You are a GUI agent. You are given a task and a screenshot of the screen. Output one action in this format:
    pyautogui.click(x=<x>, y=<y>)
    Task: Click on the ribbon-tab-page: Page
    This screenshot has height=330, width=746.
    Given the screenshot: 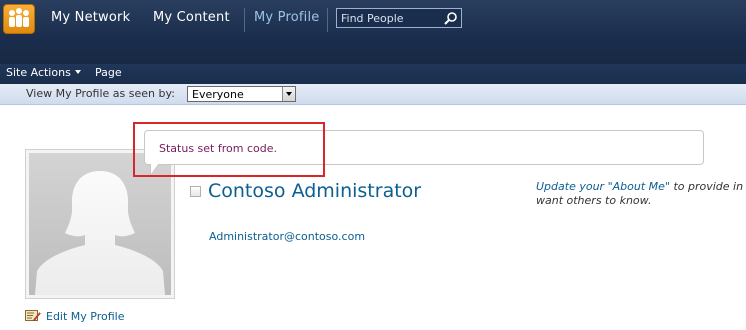 What is the action you would take?
    pyautogui.click(x=108, y=72)
    